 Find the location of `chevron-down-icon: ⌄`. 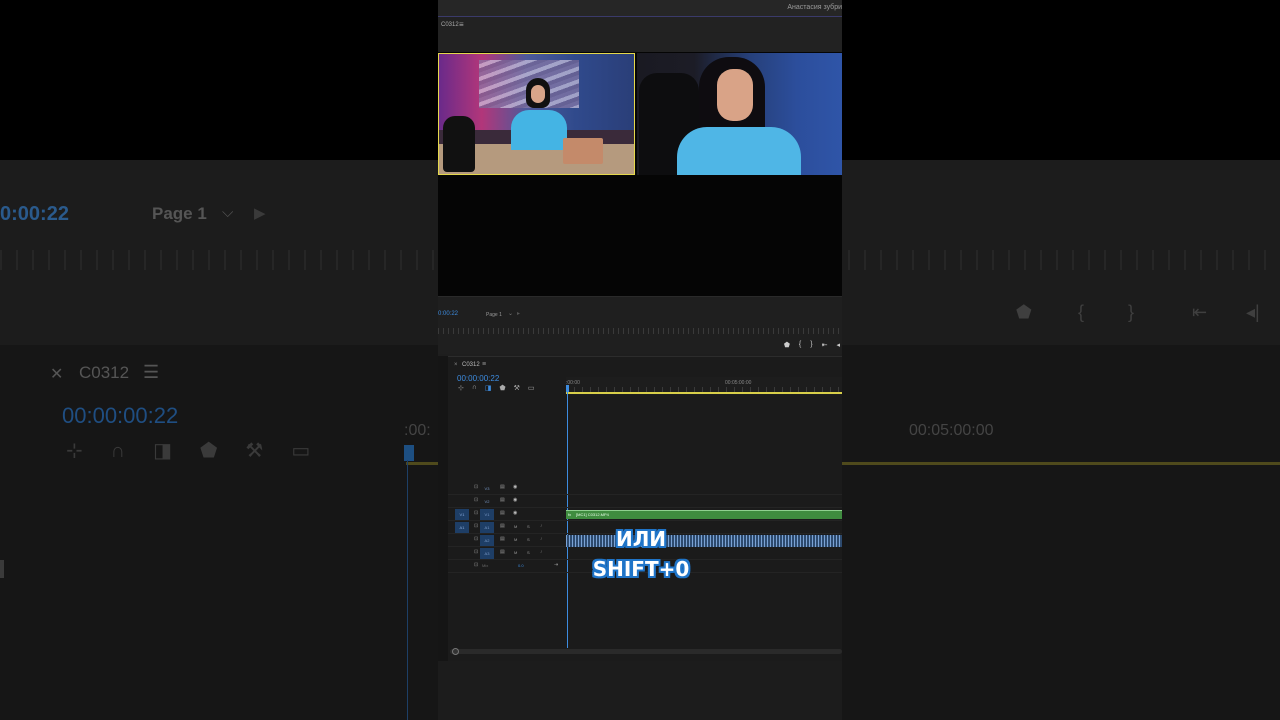

chevron-down-icon: ⌄ is located at coordinates (510, 313).